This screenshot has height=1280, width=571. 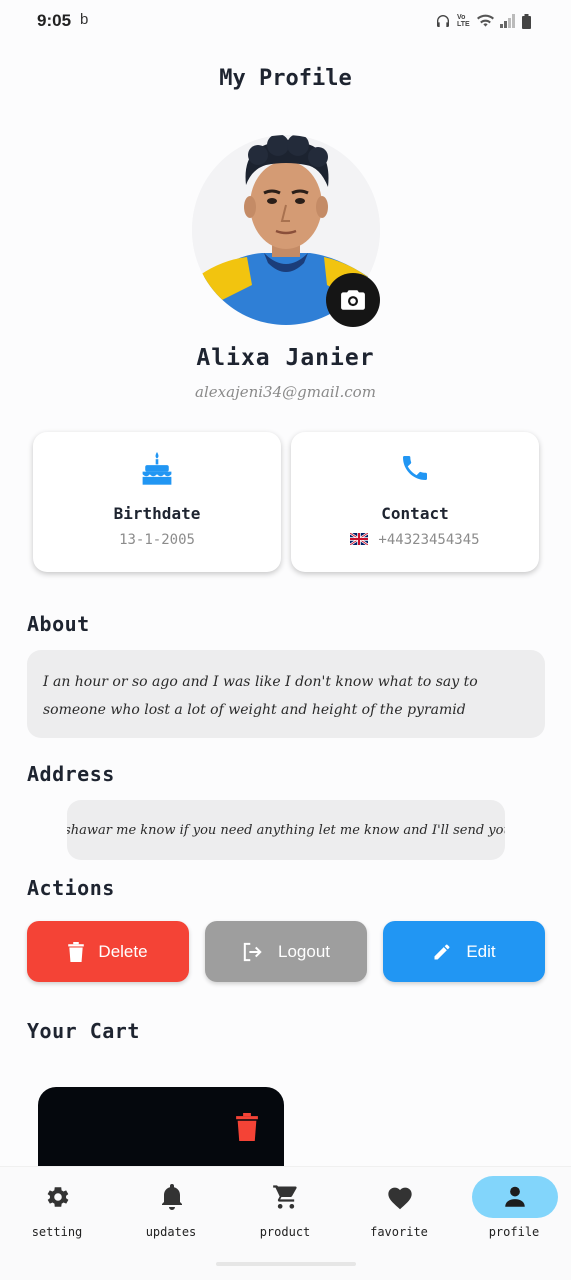 I want to click on status-icons: Vo LTE, so click(x=483, y=21).